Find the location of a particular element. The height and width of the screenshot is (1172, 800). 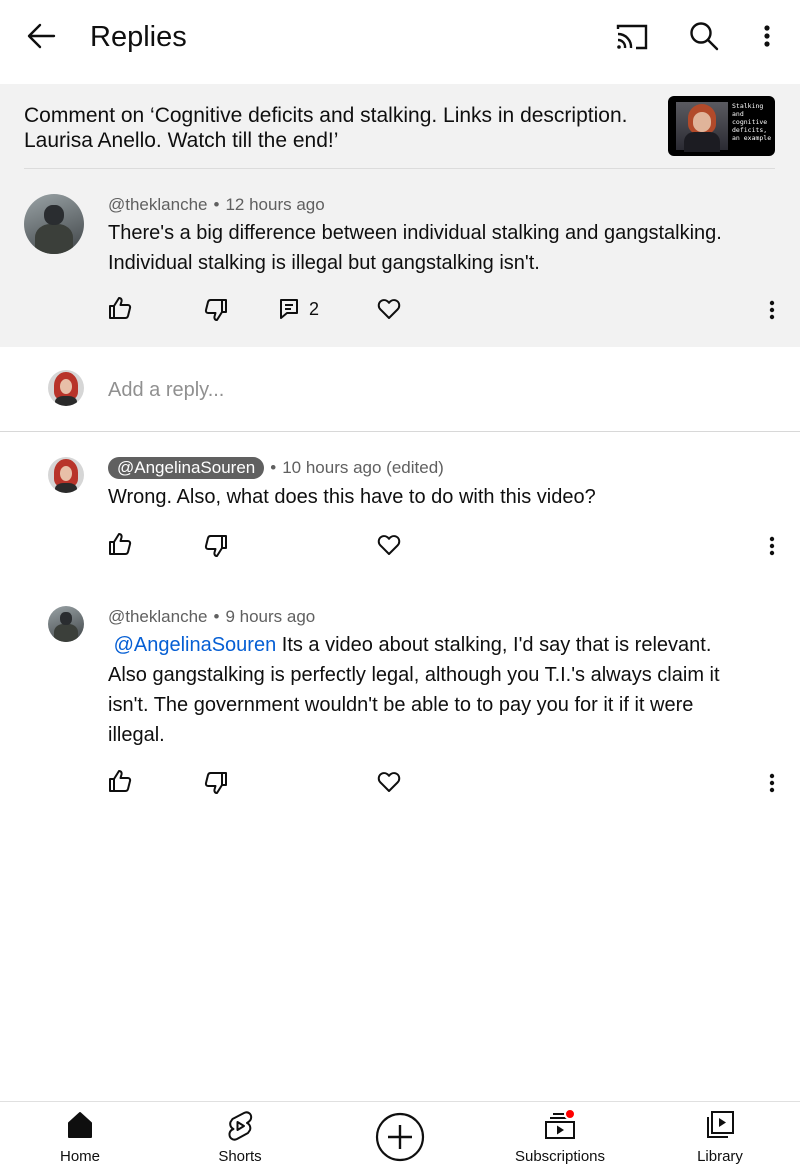

search-icon is located at coordinates (704, 36).